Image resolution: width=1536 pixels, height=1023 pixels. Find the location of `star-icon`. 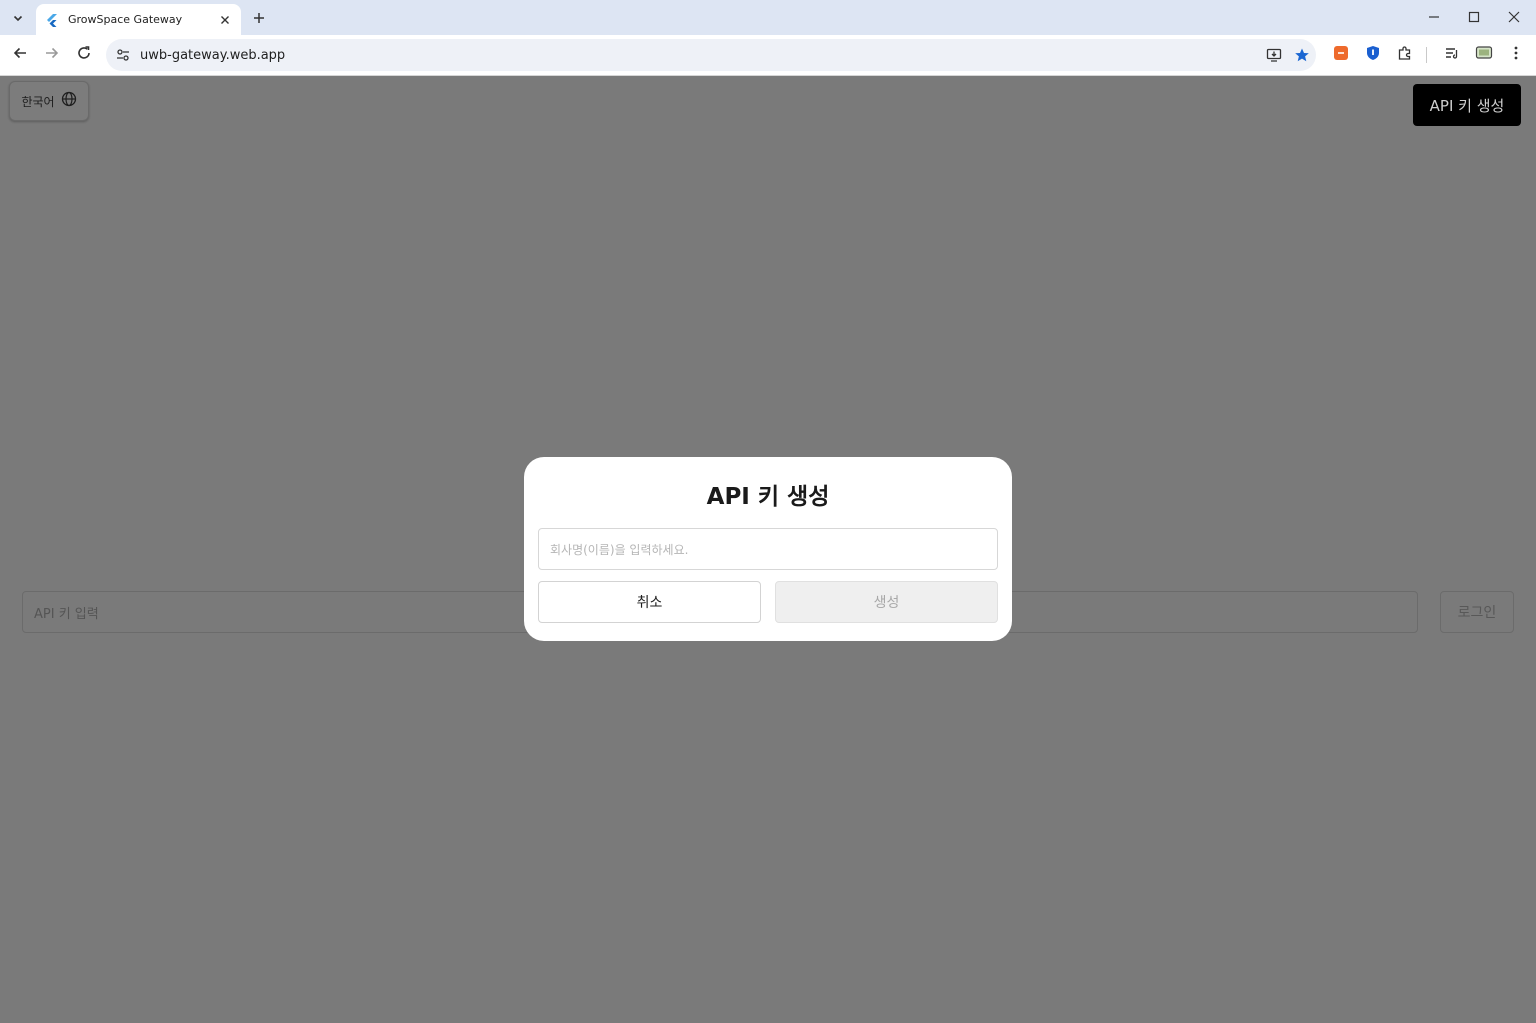

star-icon is located at coordinates (1302, 55).